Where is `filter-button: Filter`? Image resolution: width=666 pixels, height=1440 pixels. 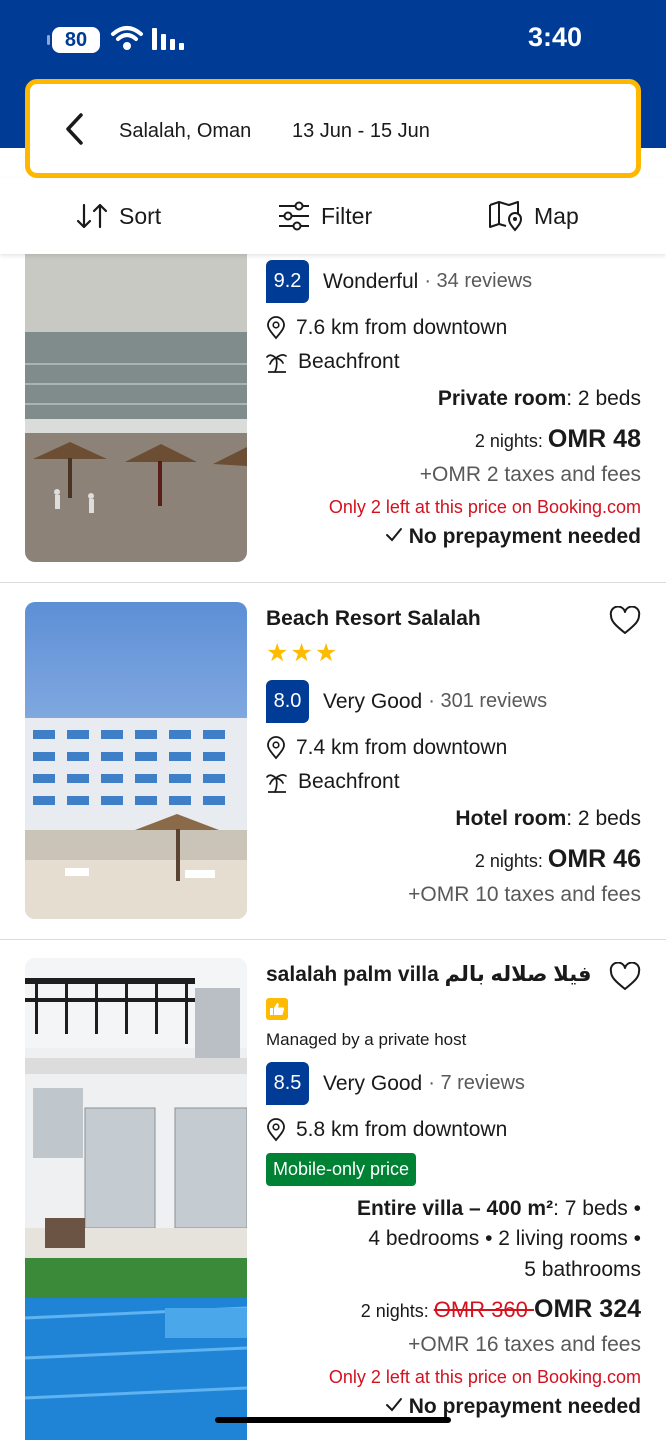
filter-button: Filter is located at coordinates (324, 216).